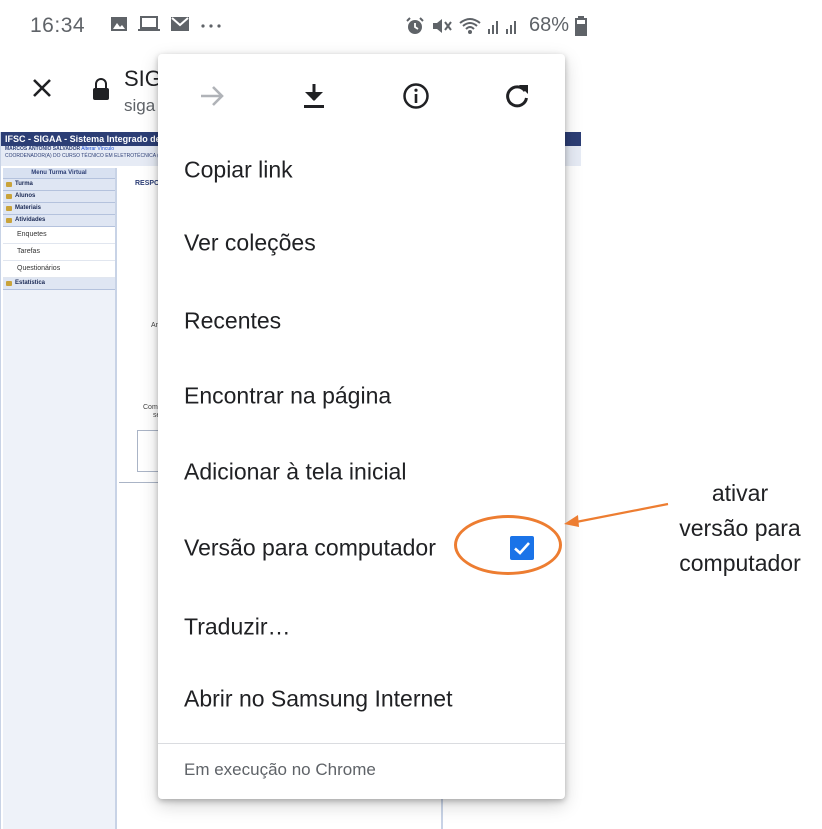 Image resolution: width=822 pixels, height=829 pixels. I want to click on url-host: siga, so click(139, 106).